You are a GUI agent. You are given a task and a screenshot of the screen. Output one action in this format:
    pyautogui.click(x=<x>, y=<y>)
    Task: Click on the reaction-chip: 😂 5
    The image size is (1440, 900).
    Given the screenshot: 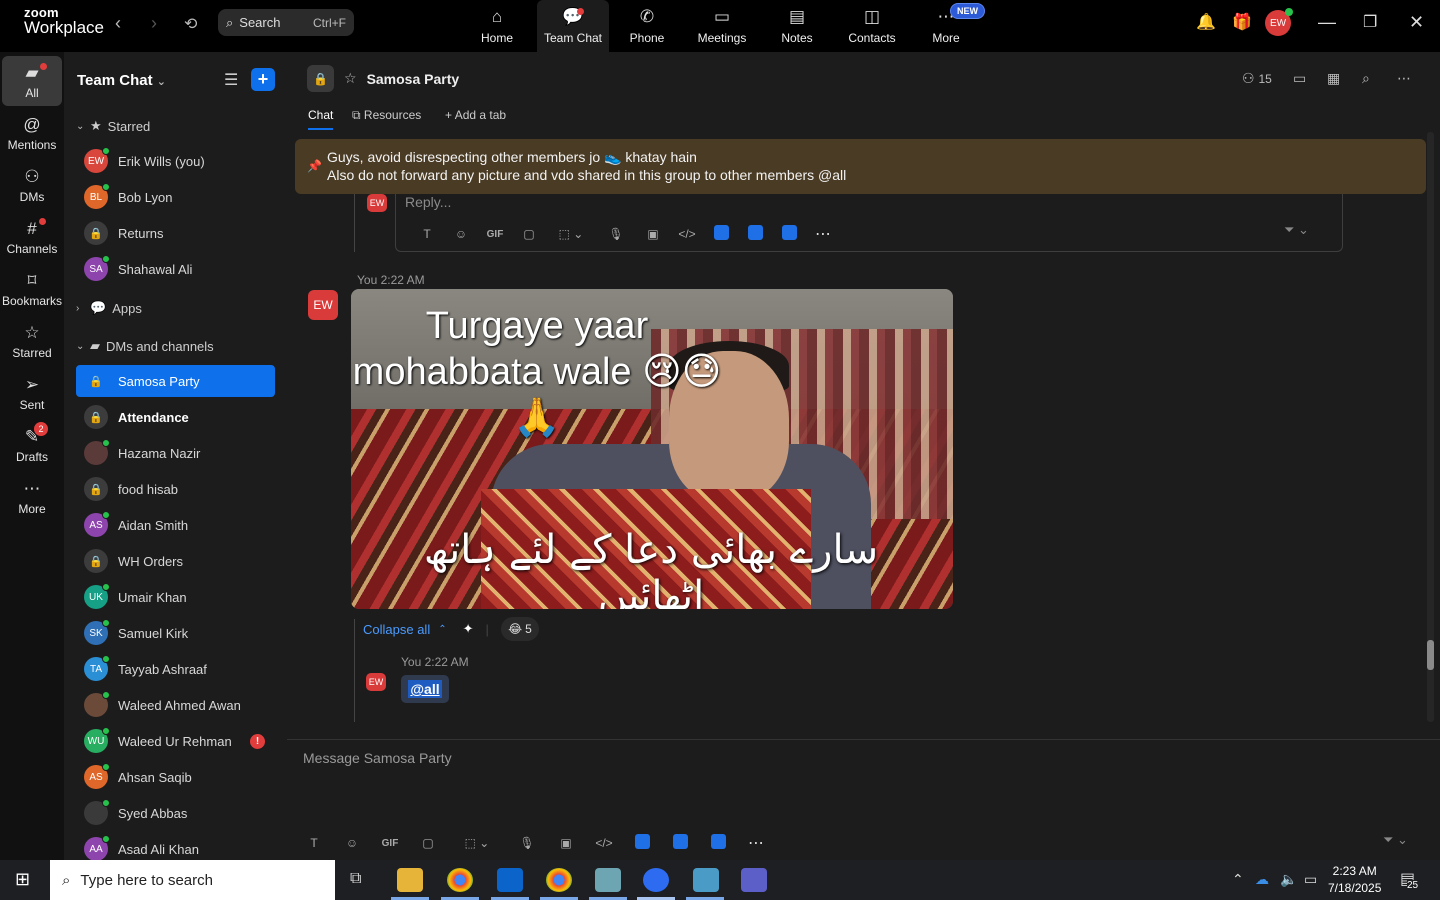 What is the action you would take?
    pyautogui.click(x=520, y=629)
    